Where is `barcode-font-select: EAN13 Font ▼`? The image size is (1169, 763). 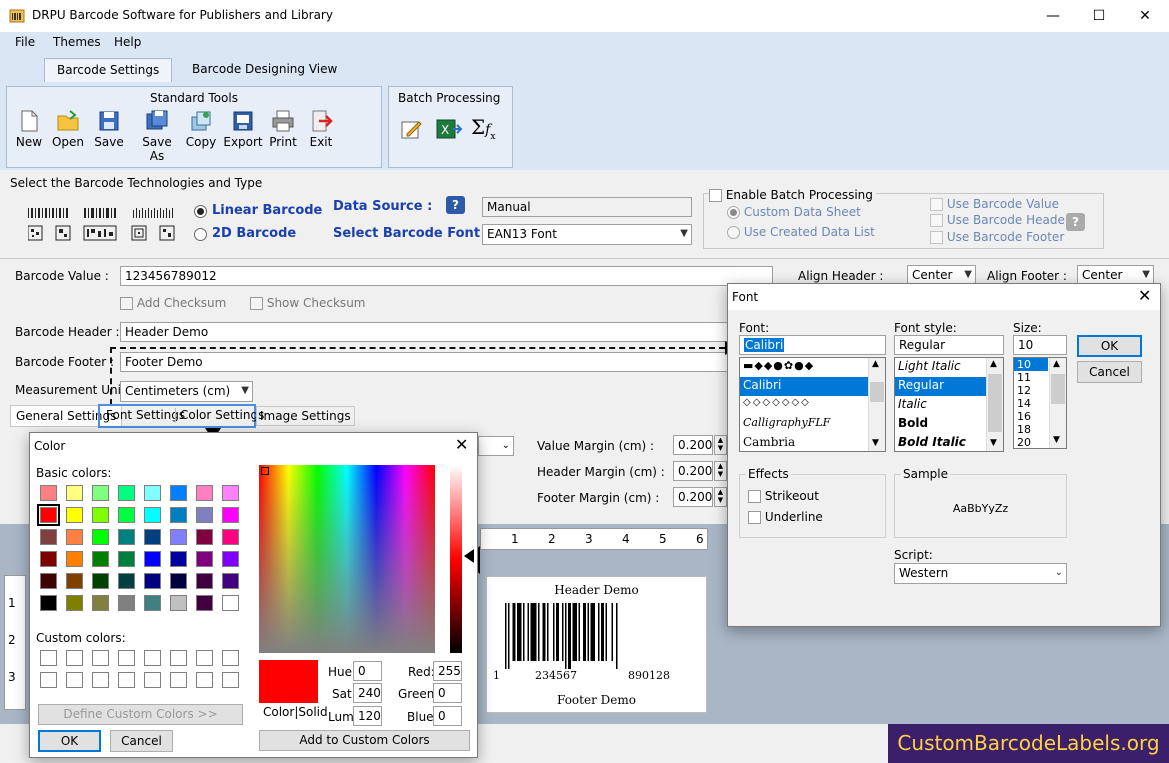 barcode-font-select: EAN13 Font ▼ is located at coordinates (587, 234).